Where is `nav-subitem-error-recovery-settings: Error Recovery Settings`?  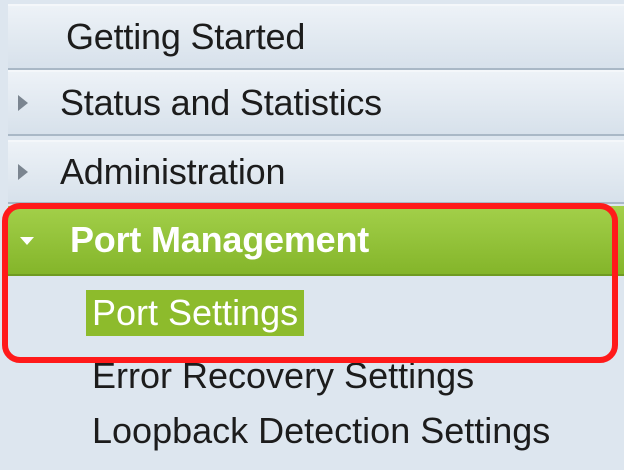
nav-subitem-error-recovery-settings: Error Recovery Settings is located at coordinates (283, 376).